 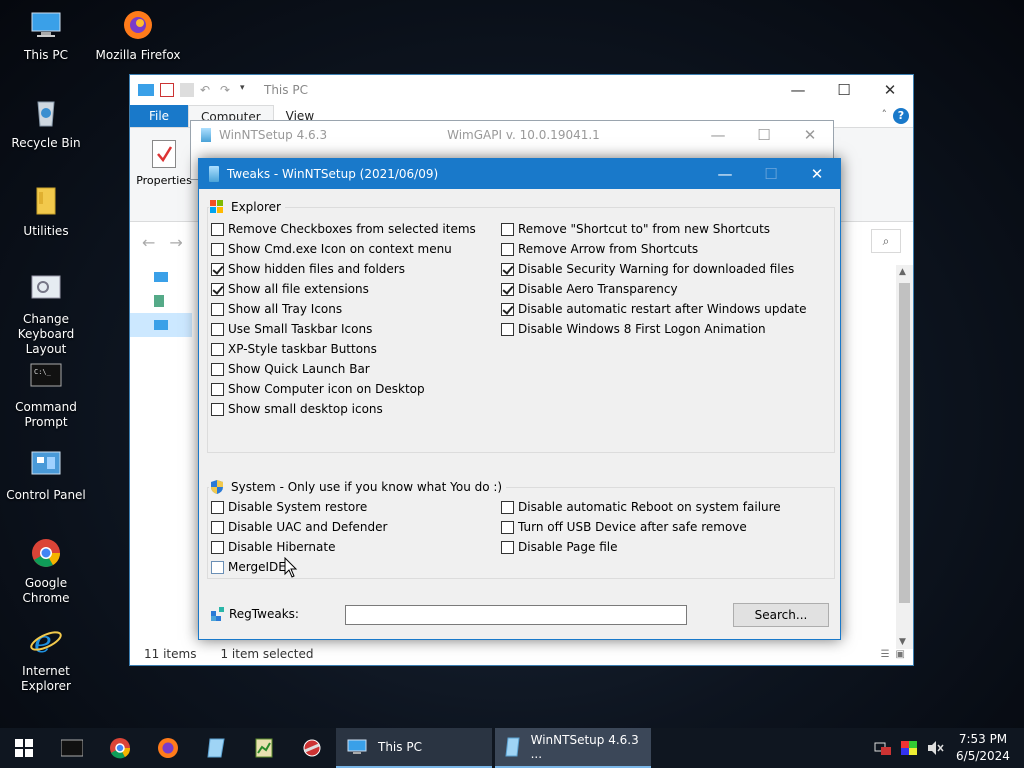 I want to click on redo-icon: ↷, so click(x=227, y=90).